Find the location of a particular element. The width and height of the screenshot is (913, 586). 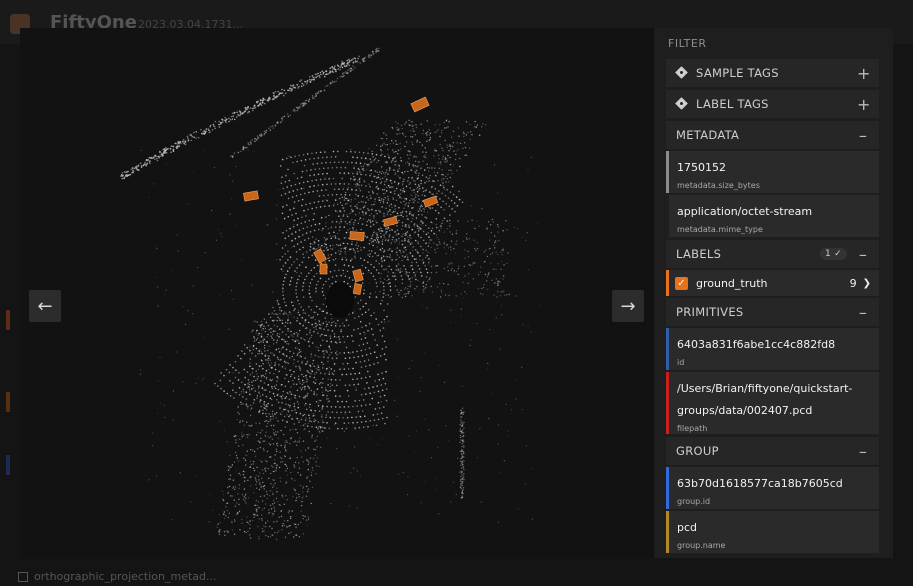

labels-label: LABELS is located at coordinates (699, 254).